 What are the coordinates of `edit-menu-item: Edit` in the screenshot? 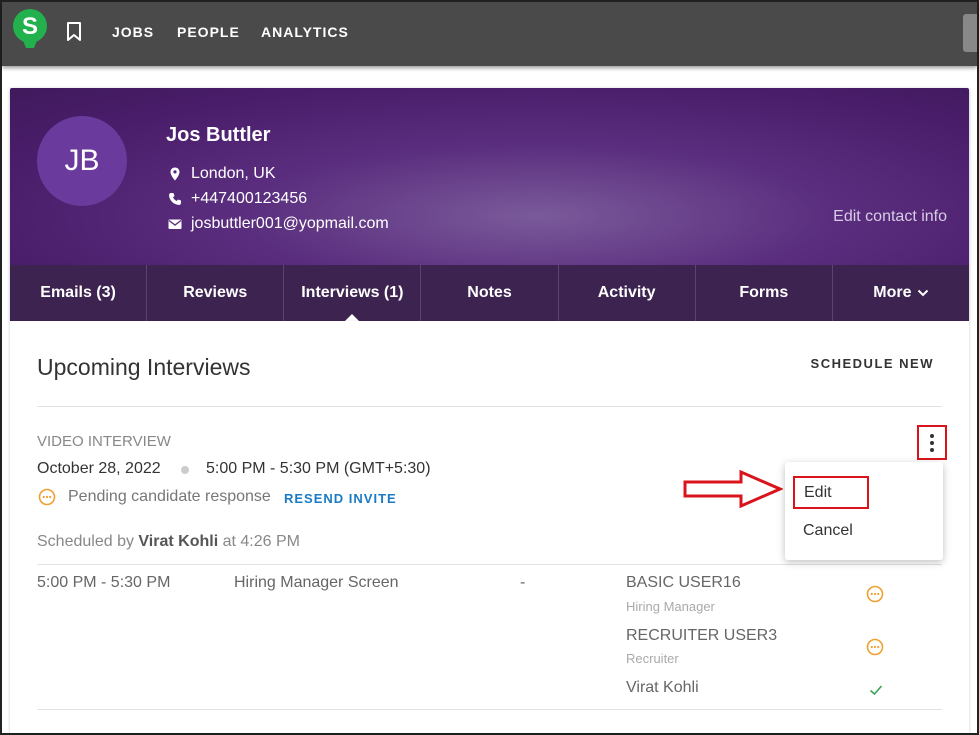 It's located at (831, 492).